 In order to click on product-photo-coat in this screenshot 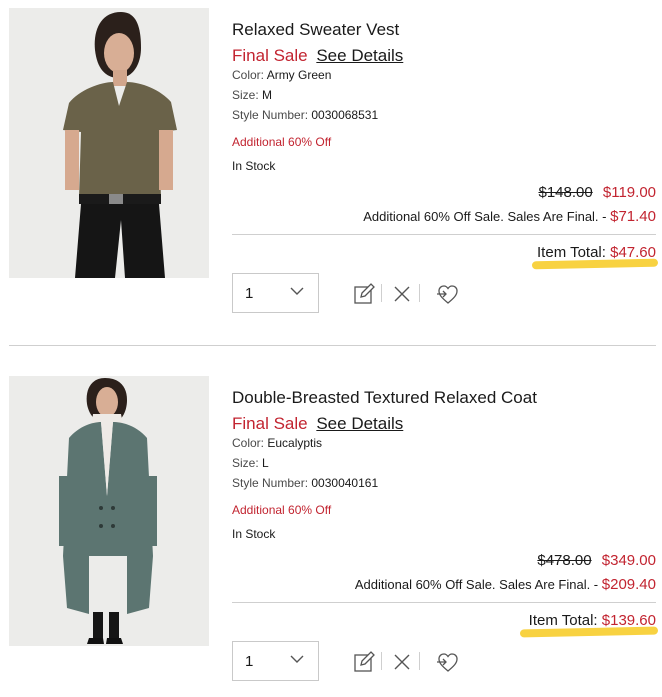, I will do `click(109, 511)`.